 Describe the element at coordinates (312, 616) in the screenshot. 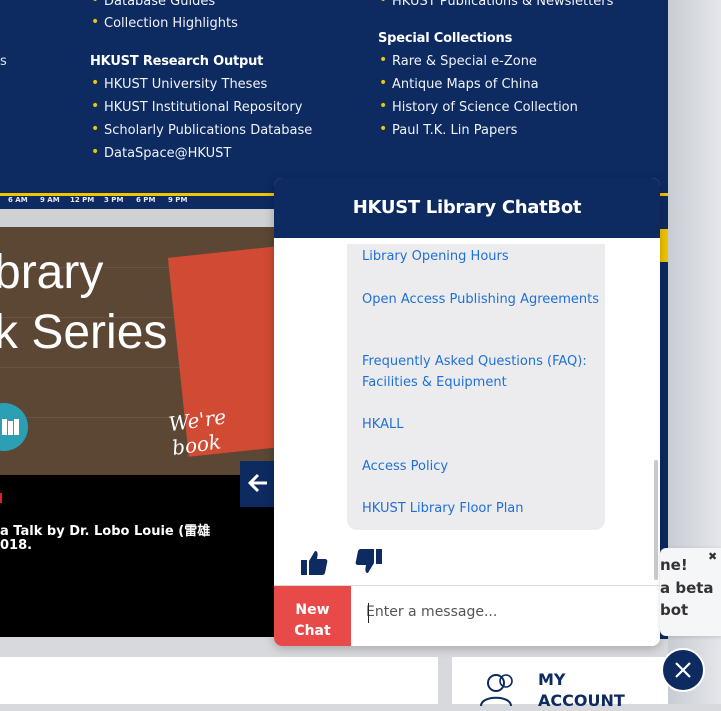

I see `new-chat-button: New Chat` at that location.